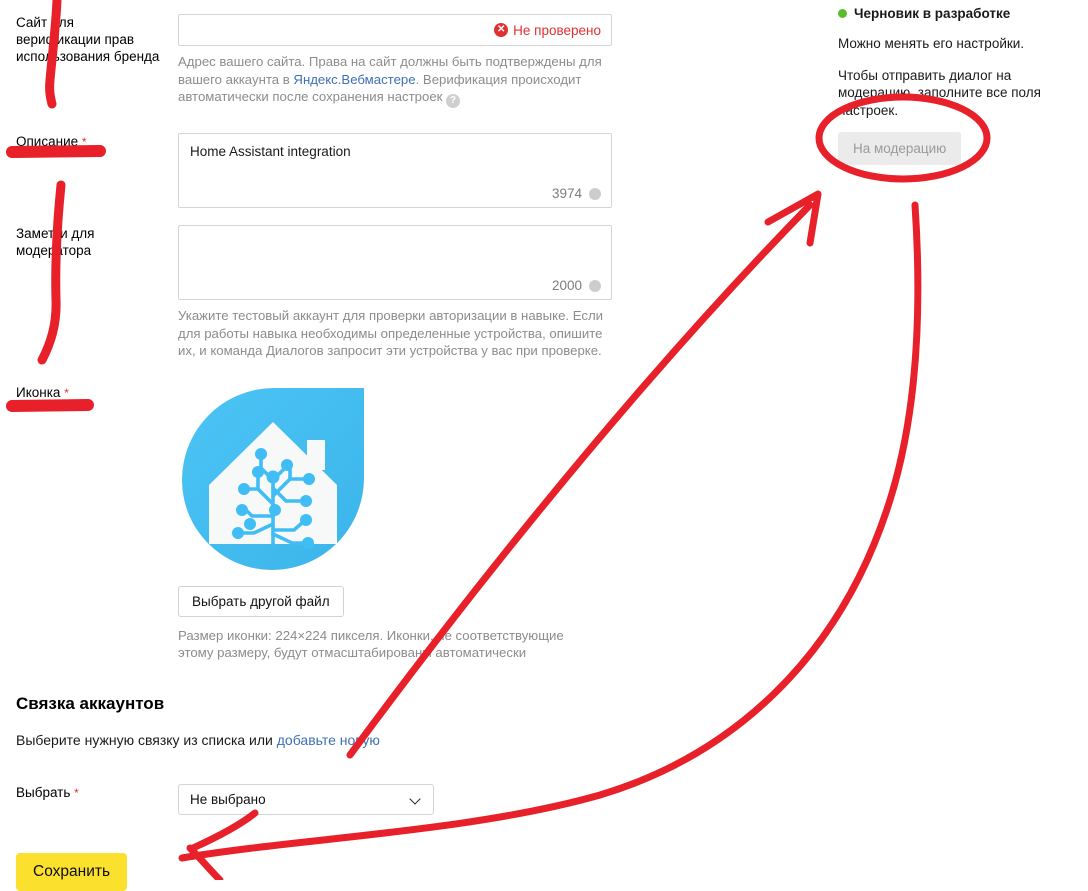 Image resolution: width=1088 pixels, height=891 pixels. I want to click on moderator-notes-counter-value: 2000, so click(566, 285).